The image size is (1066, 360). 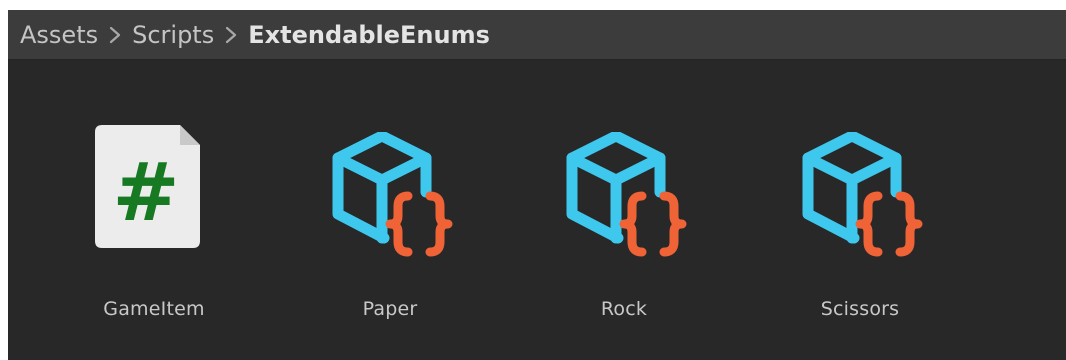 What do you see at coordinates (624, 309) in the screenshot?
I see `asset-label: Rock` at bounding box center [624, 309].